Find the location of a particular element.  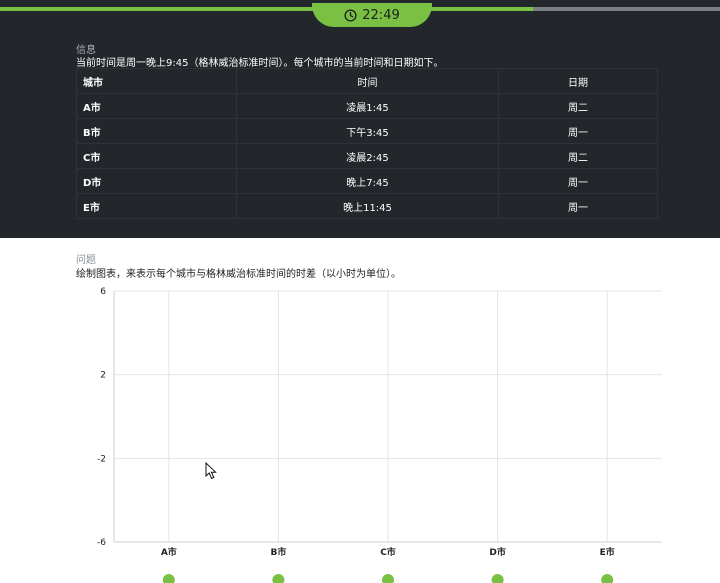

table-row: D市 晚上7:45 周一 is located at coordinates (367, 181).